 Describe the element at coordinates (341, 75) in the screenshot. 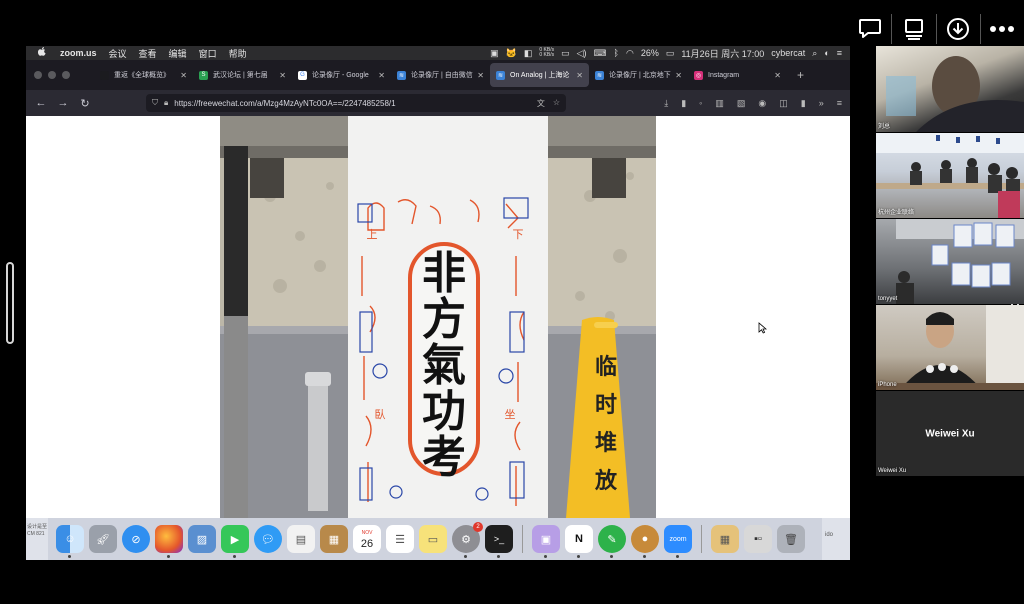

I see `browser-tab: G 论录像厅 - Google ✕` at that location.